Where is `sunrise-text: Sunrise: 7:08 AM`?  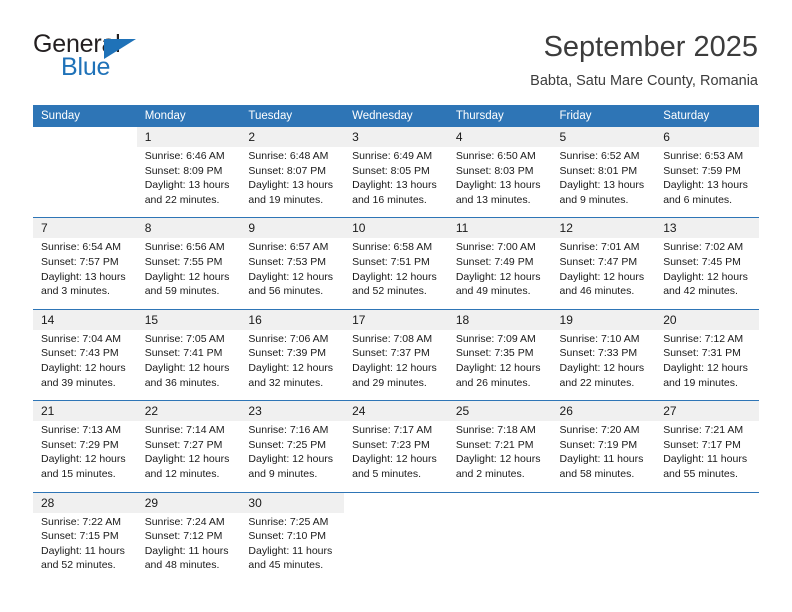
sunrise-text: Sunrise: 7:08 AM is located at coordinates (392, 338).